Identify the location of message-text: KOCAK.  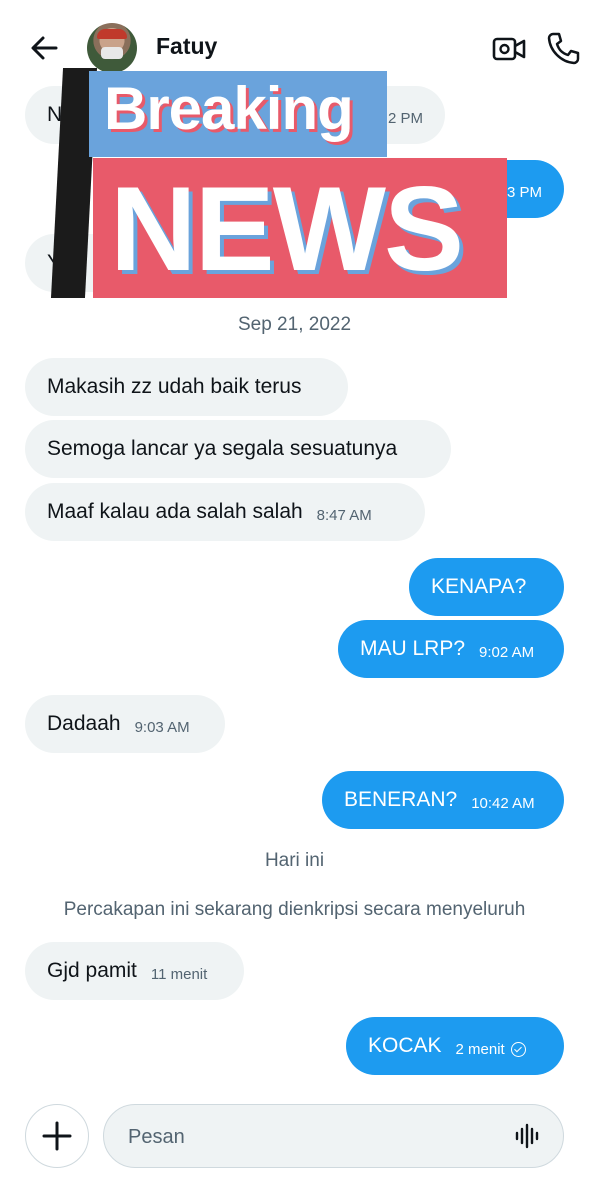
(405, 1045).